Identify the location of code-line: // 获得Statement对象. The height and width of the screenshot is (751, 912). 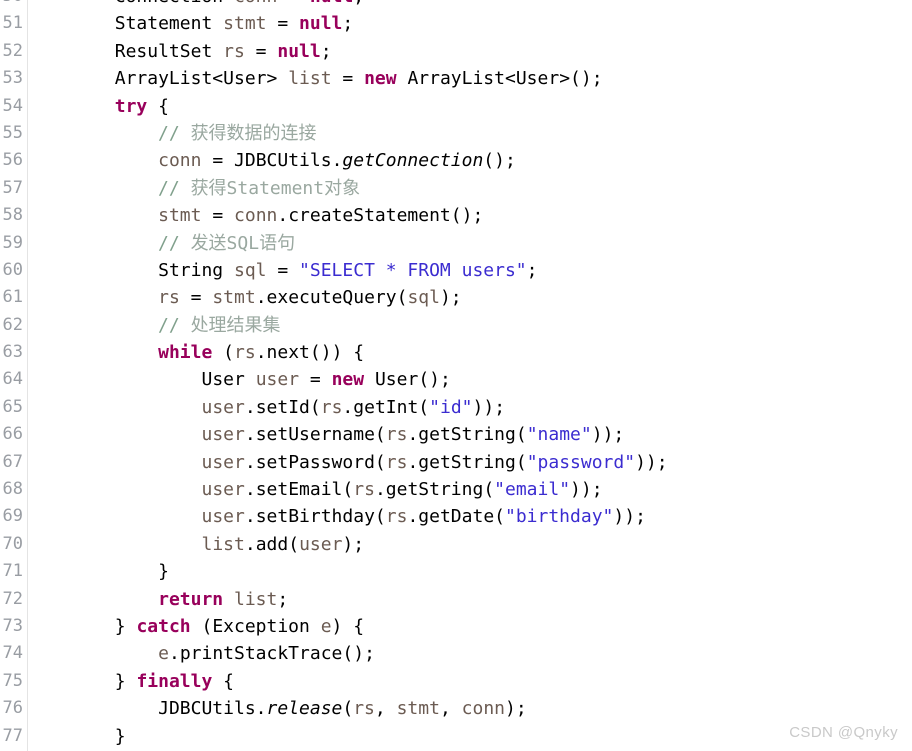
(470, 188).